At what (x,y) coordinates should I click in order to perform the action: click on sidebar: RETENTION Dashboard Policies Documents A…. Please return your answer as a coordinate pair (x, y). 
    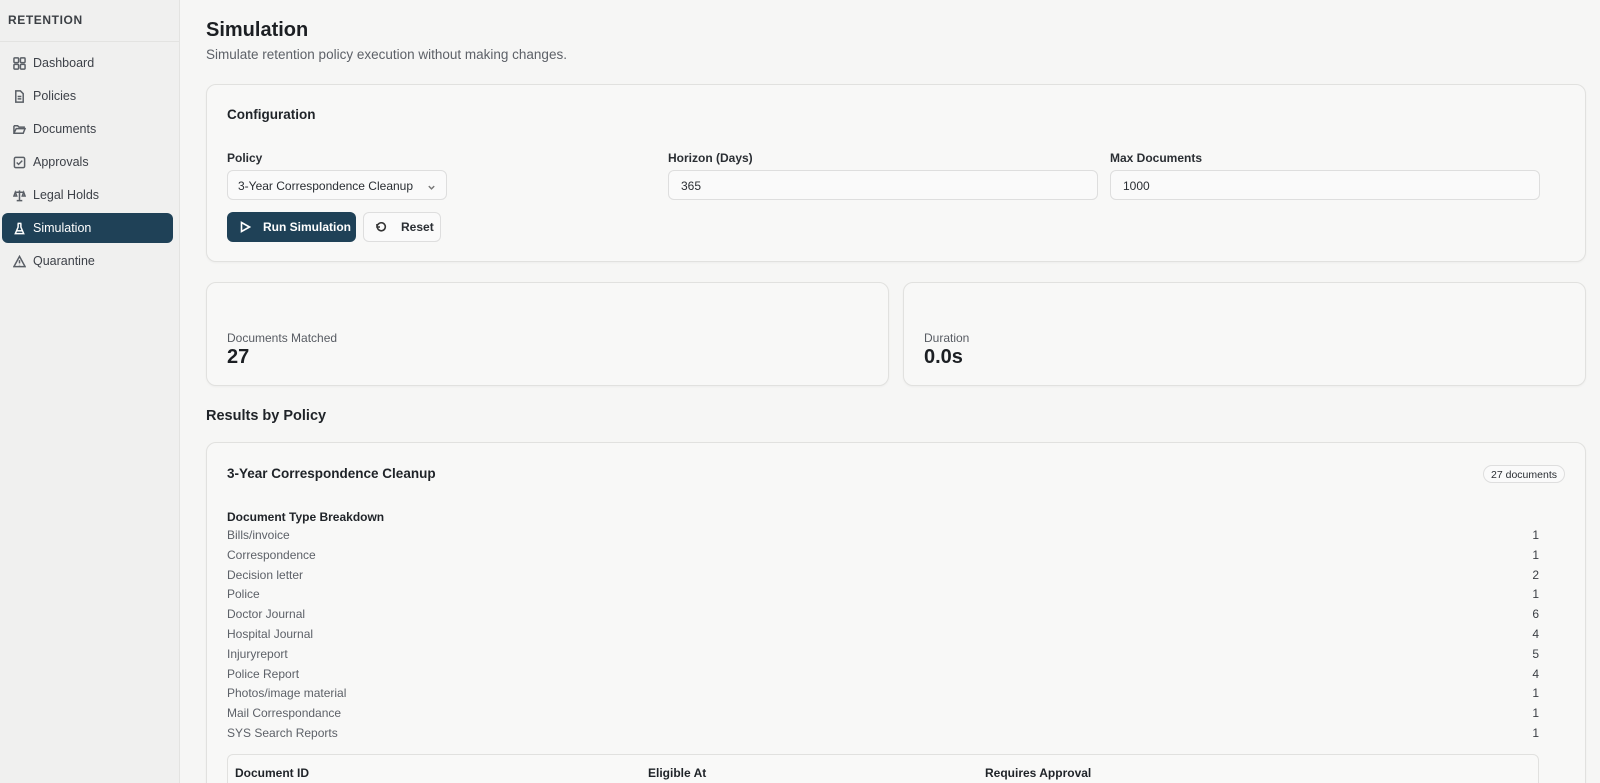
    Looking at the image, I should click on (90, 391).